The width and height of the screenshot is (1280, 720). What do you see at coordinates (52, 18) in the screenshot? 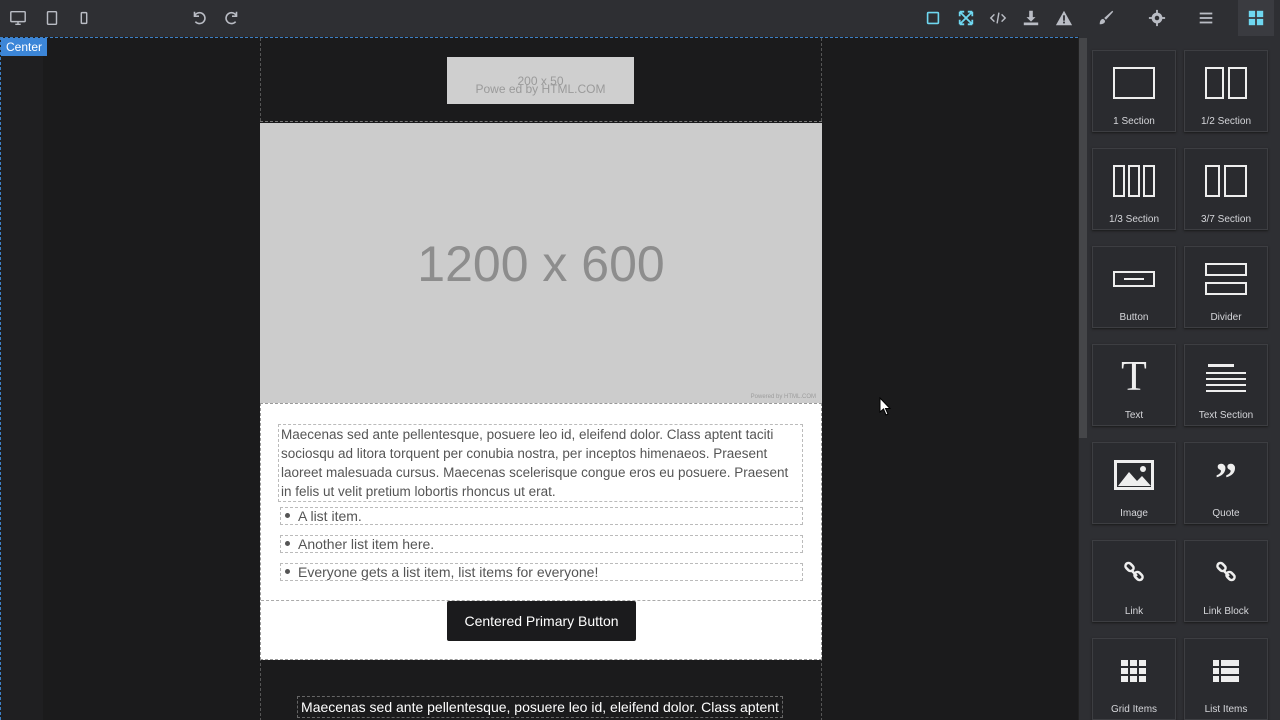
I see `tablet-icon` at bounding box center [52, 18].